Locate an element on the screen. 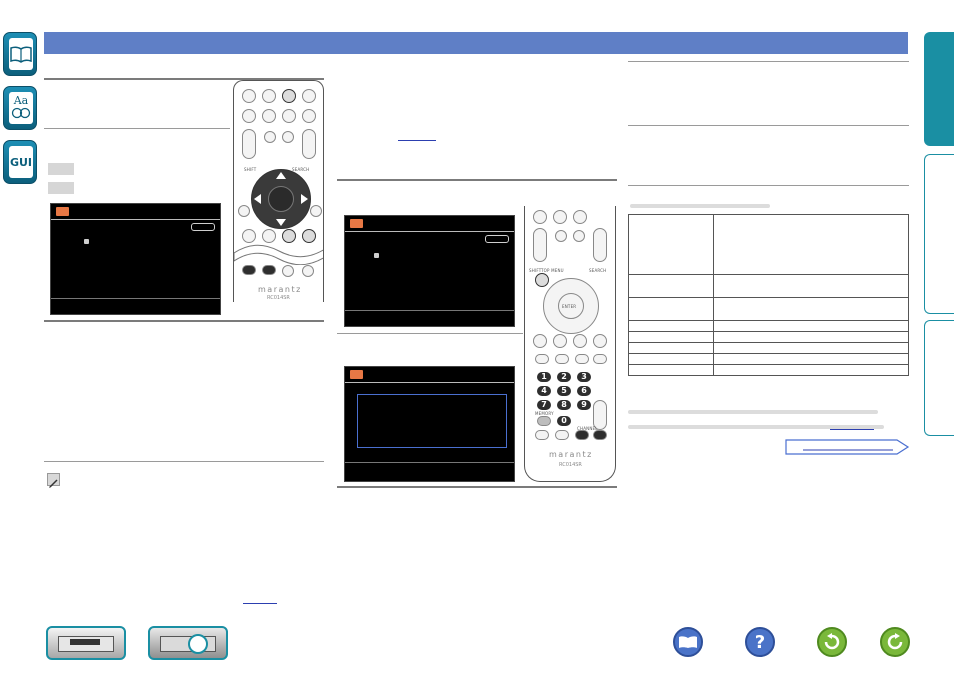 The height and width of the screenshot is (674, 954). num-0-button: 0 is located at coordinates (564, 421).